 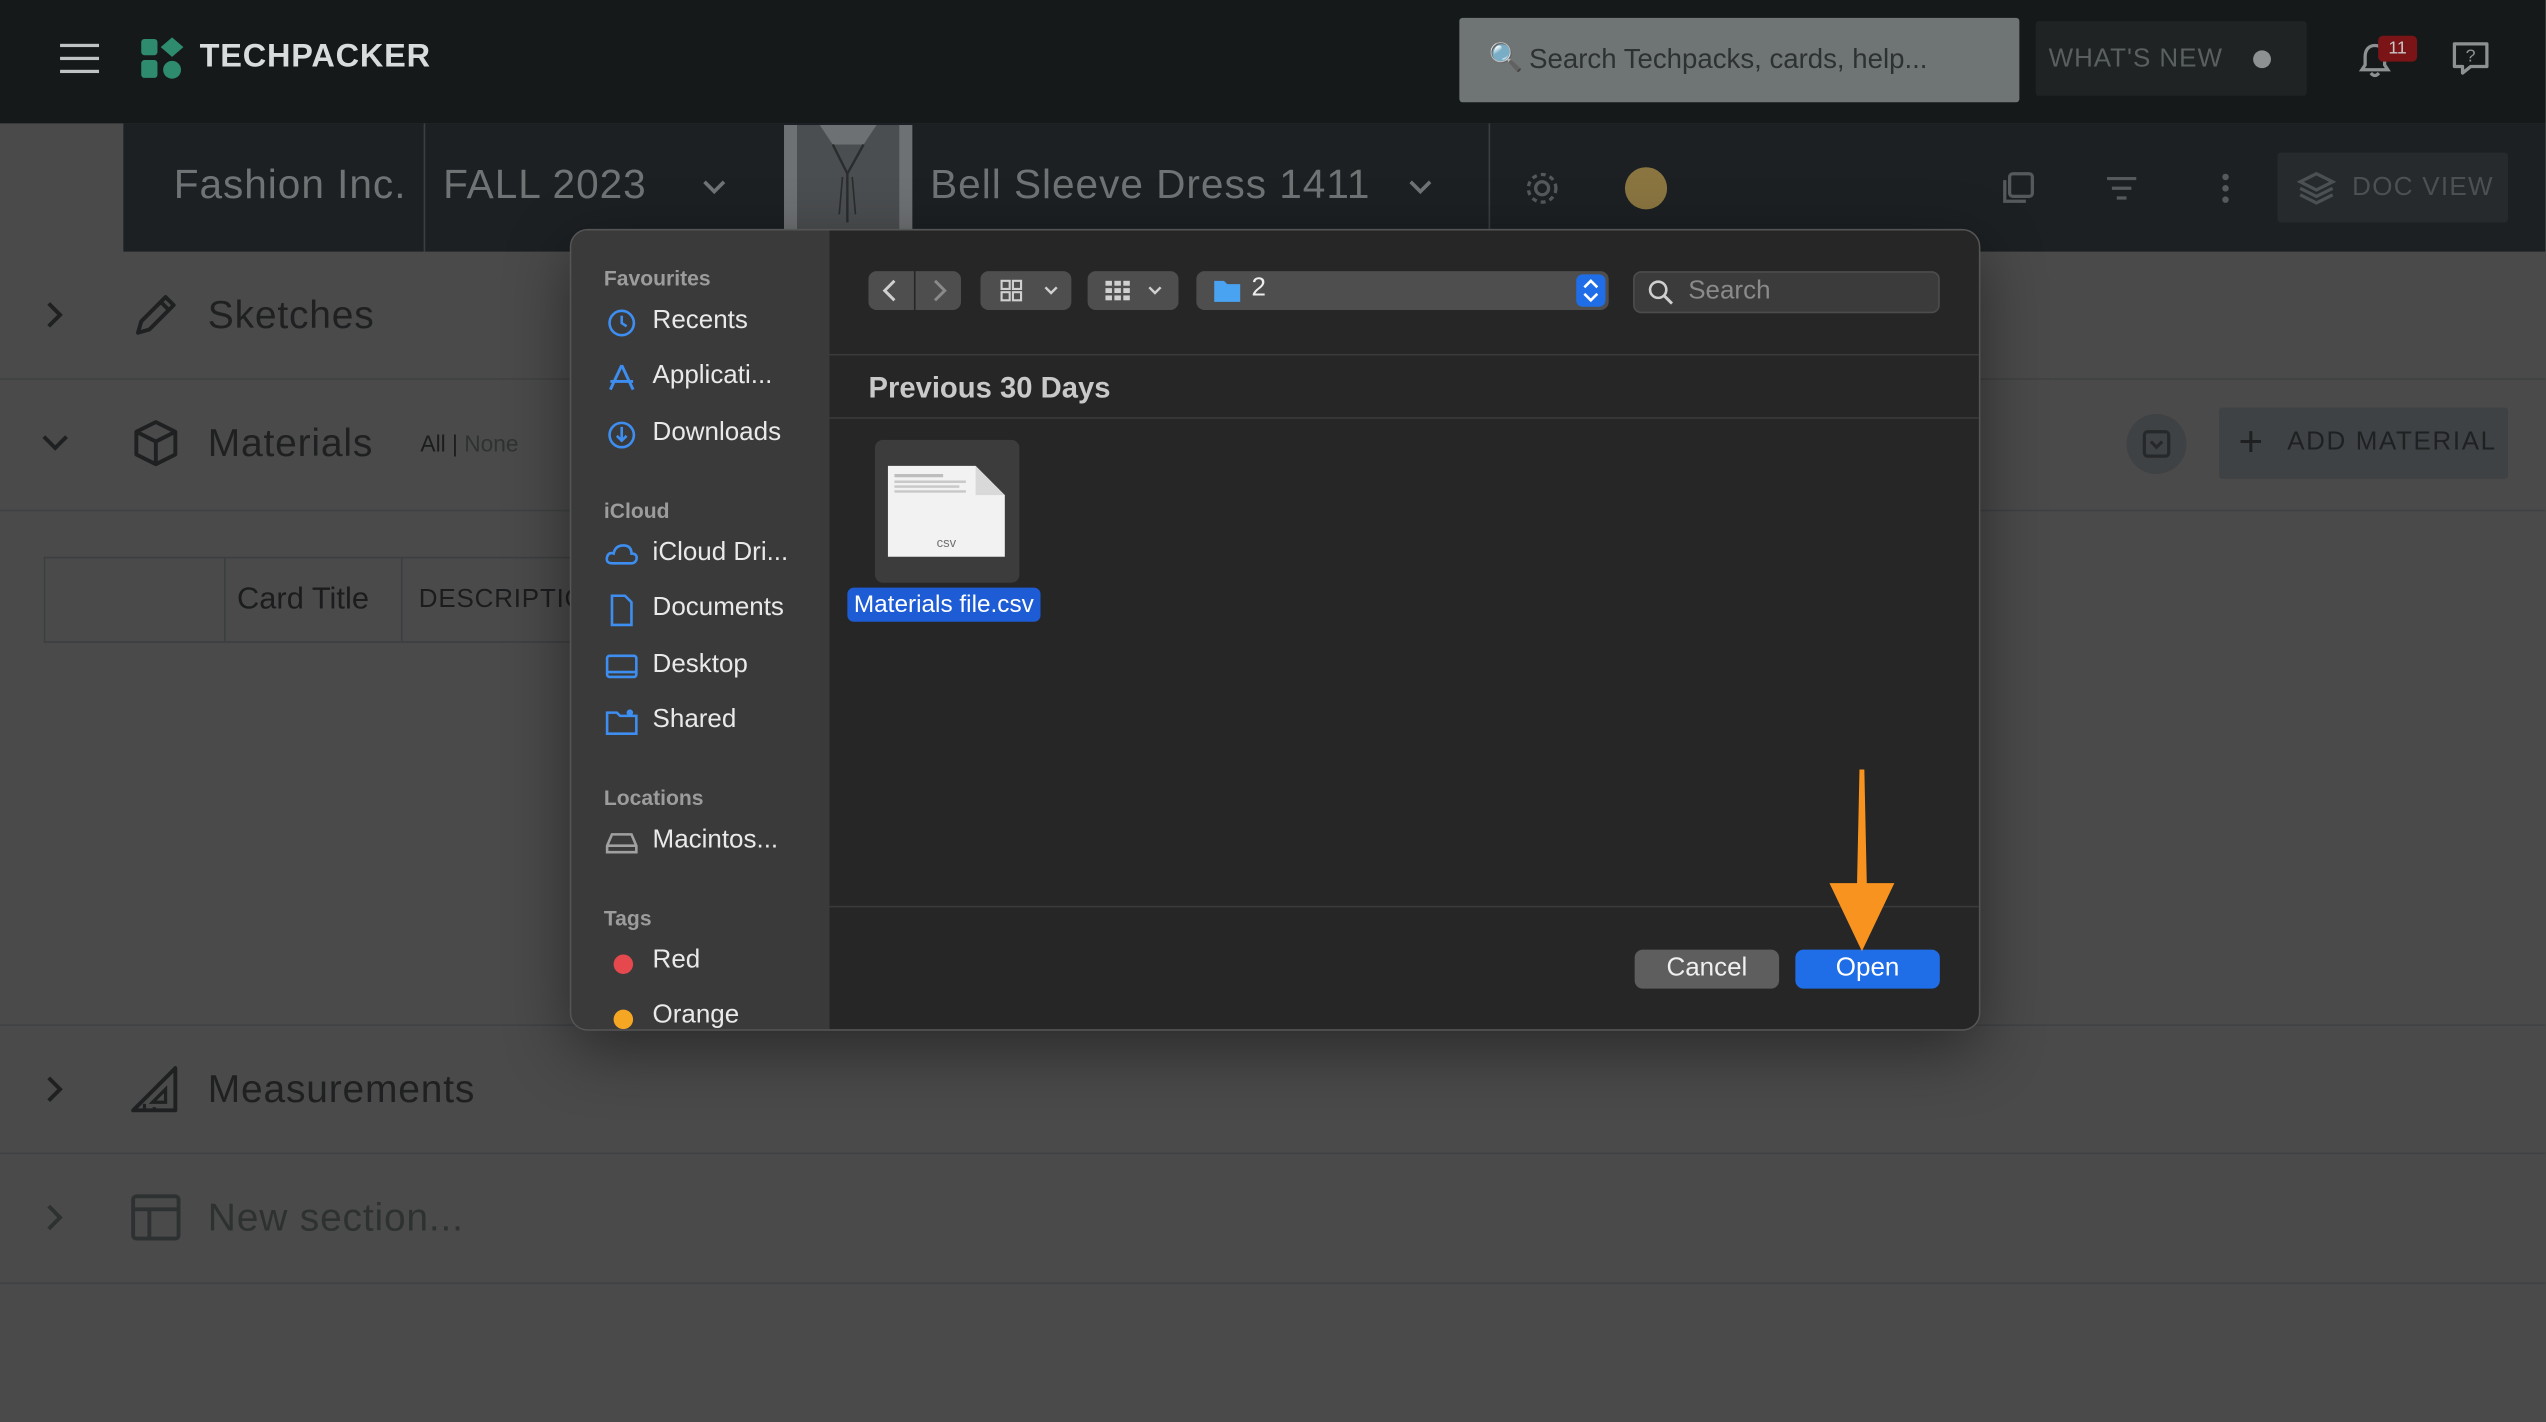 What do you see at coordinates (938, 291) in the screenshot?
I see `forward-button` at bounding box center [938, 291].